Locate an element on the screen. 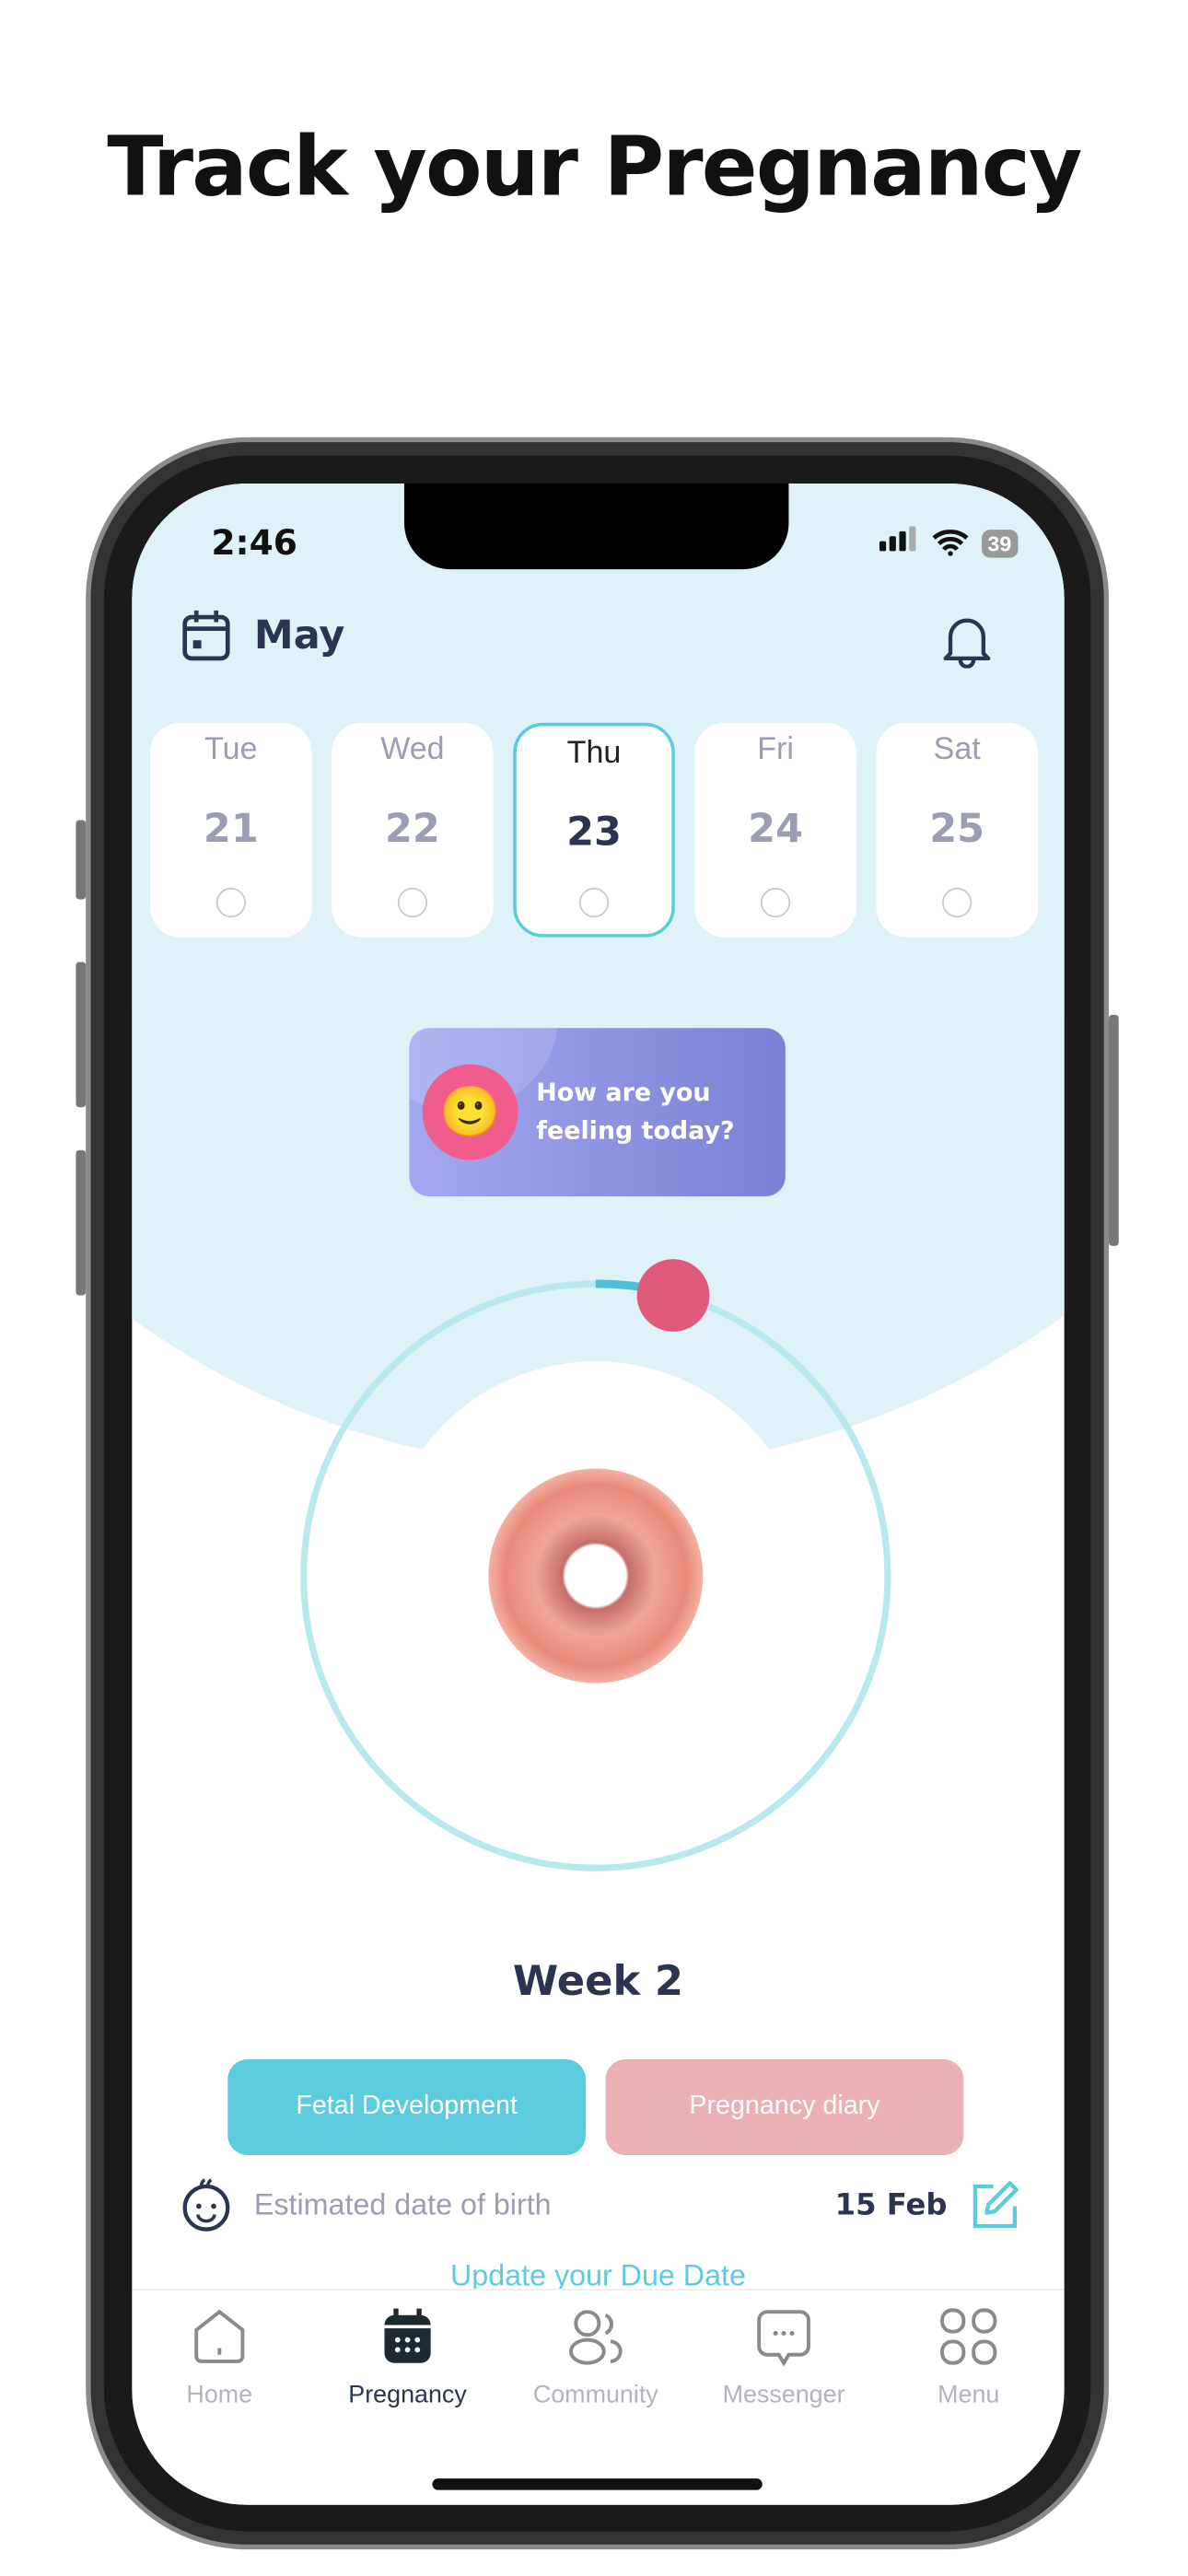  day-number: 23 is located at coordinates (594, 832).